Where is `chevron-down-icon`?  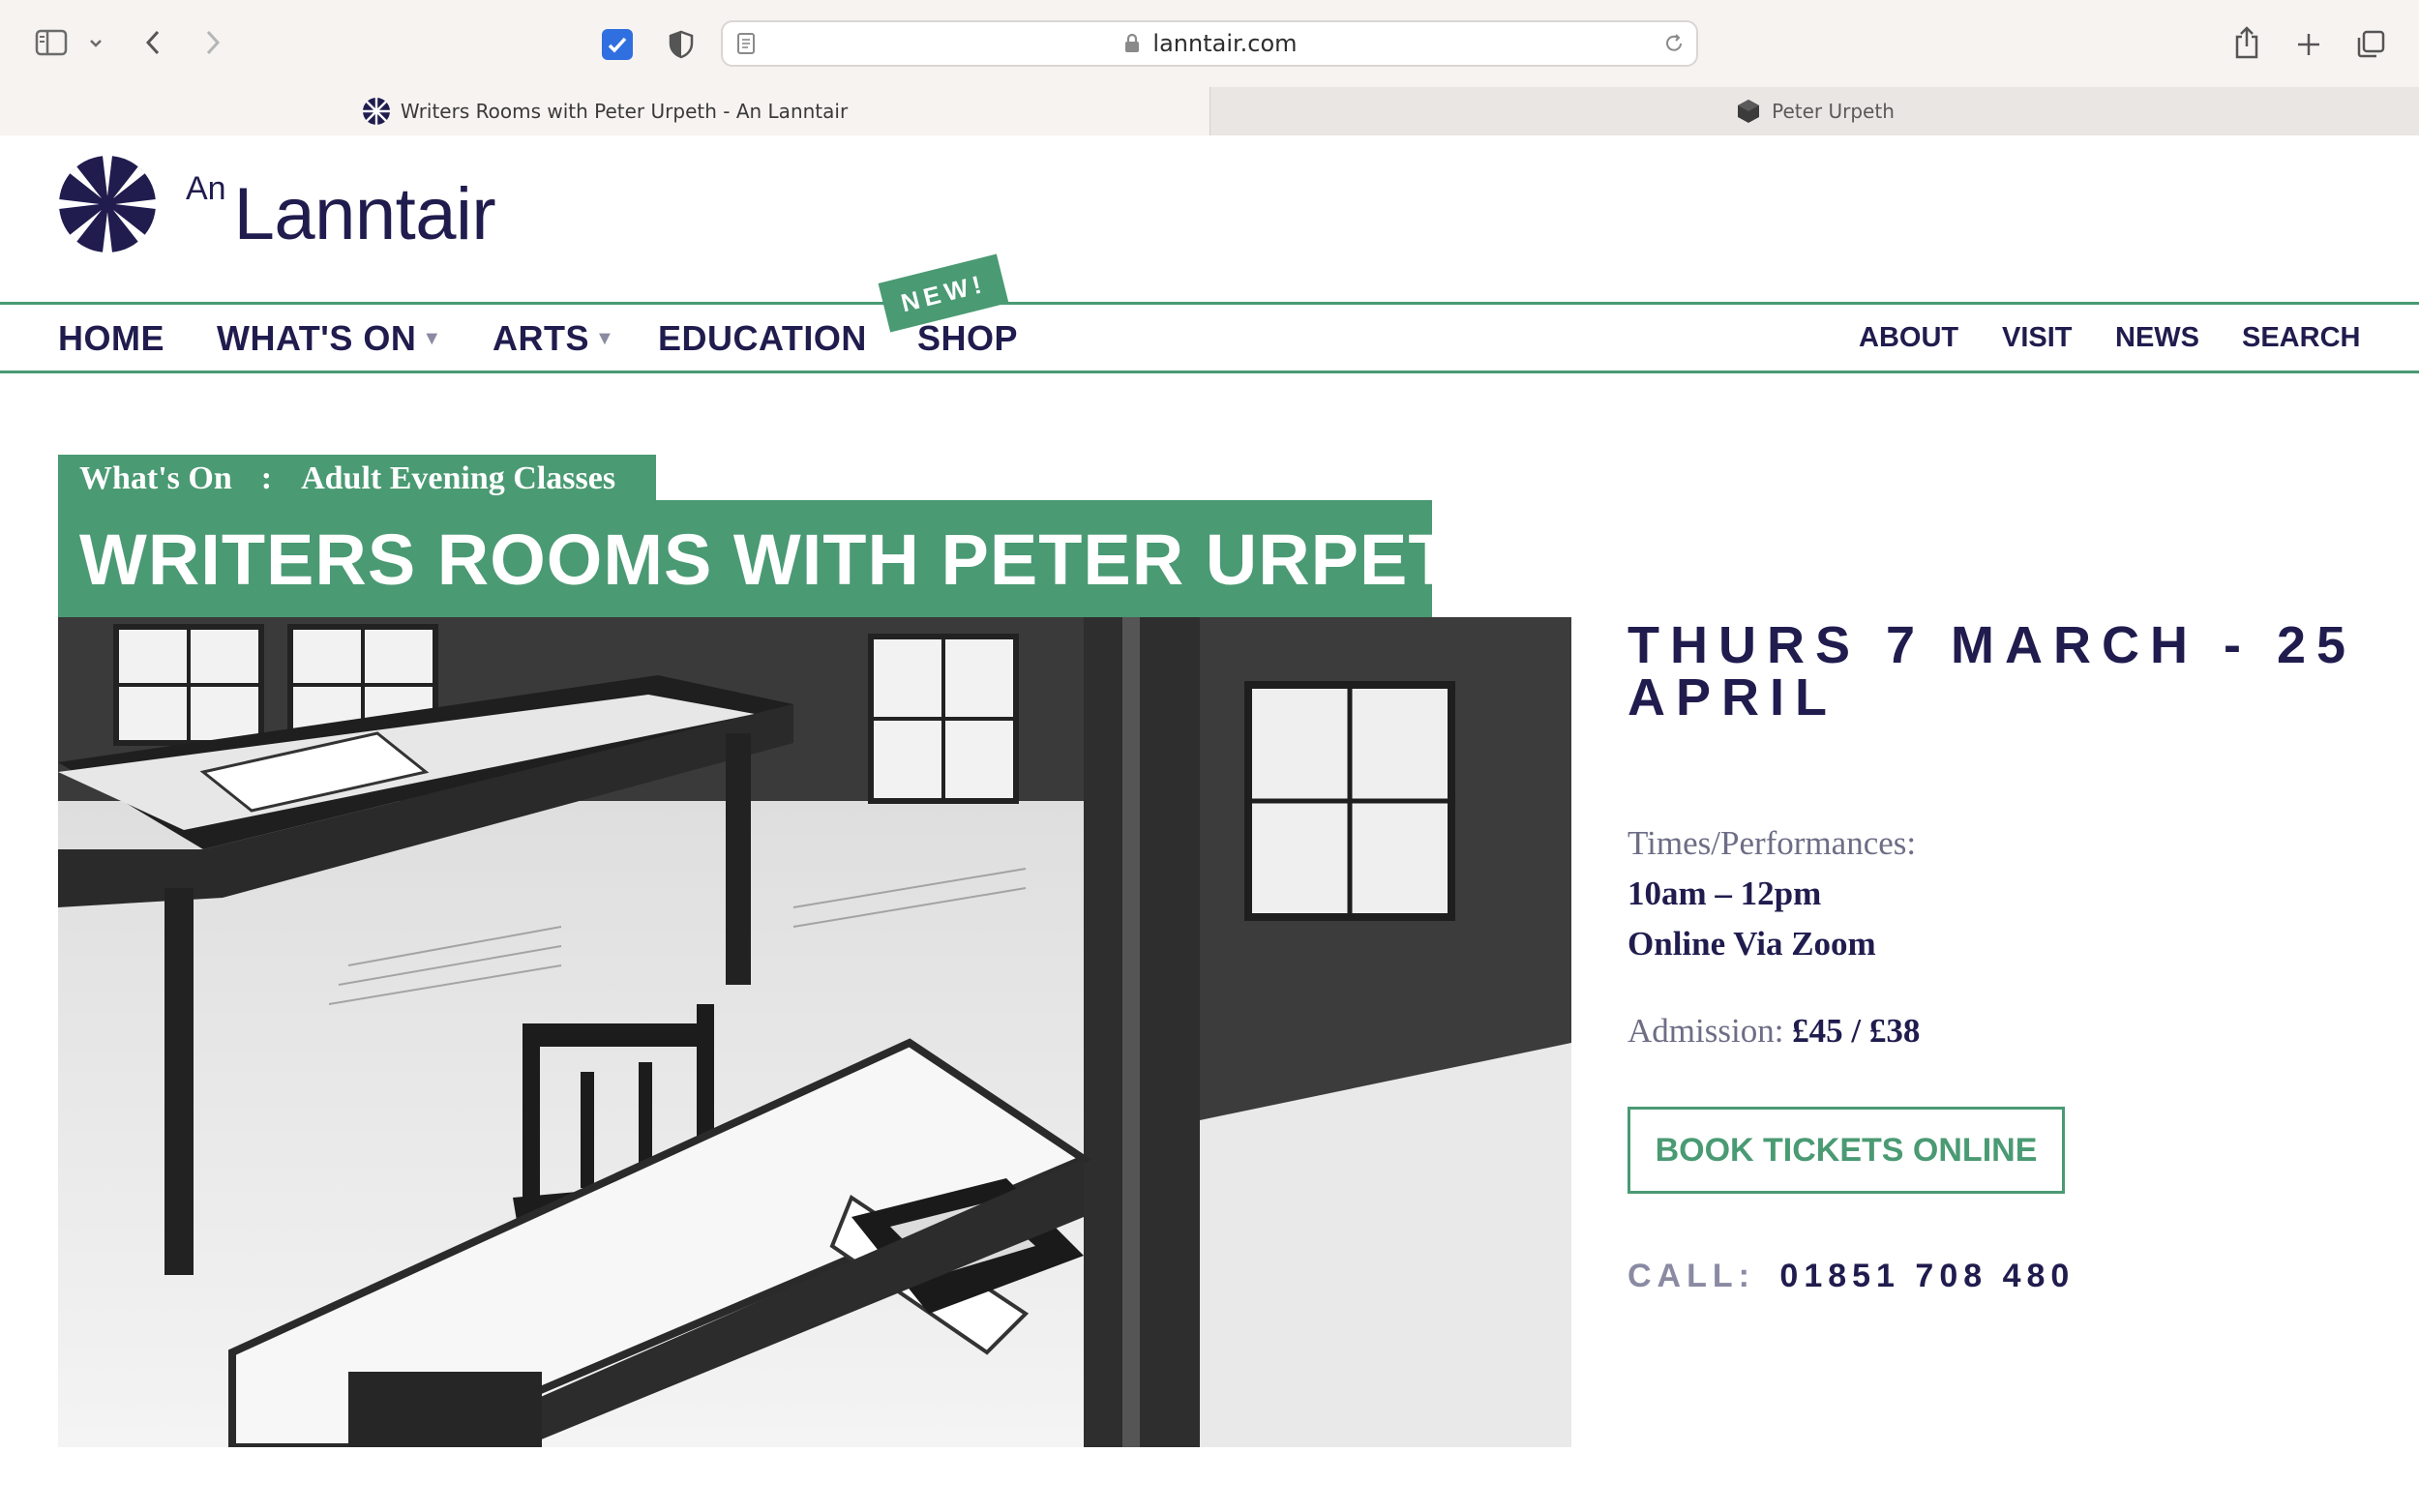 chevron-down-icon is located at coordinates (95, 44).